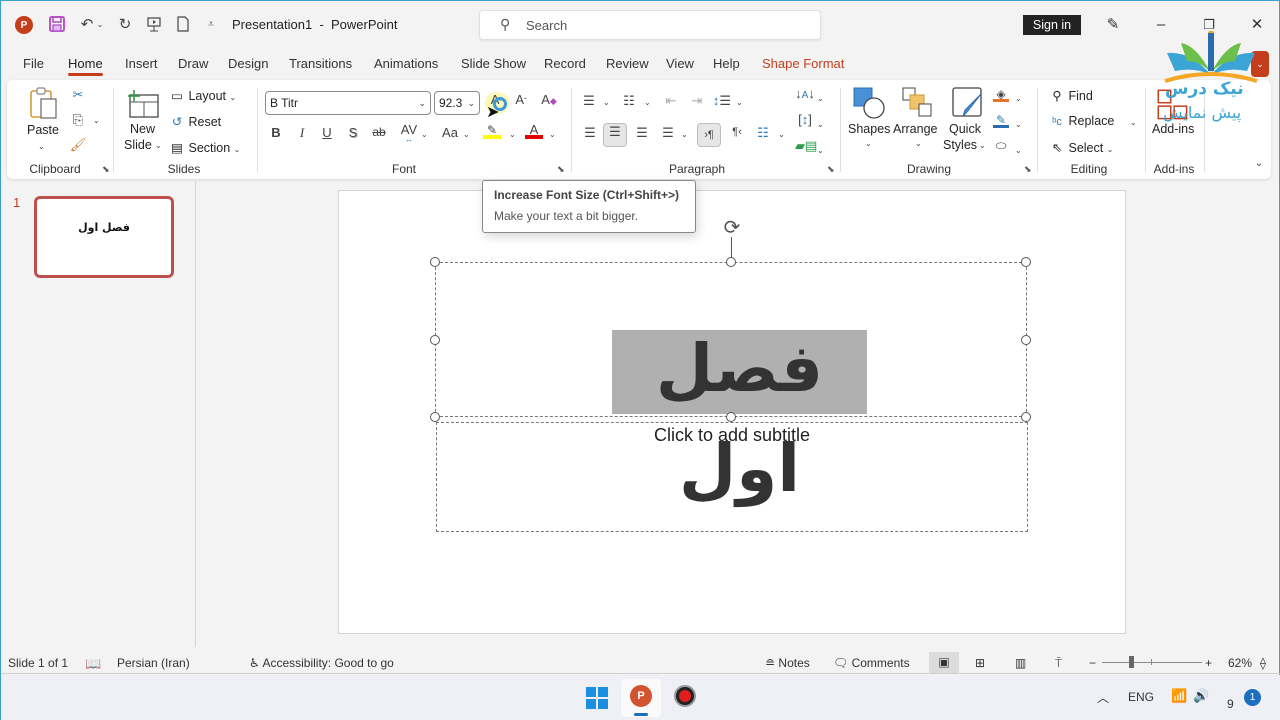 The height and width of the screenshot is (720, 1280). What do you see at coordinates (565, 63) in the screenshot?
I see `tab-record: Record` at bounding box center [565, 63].